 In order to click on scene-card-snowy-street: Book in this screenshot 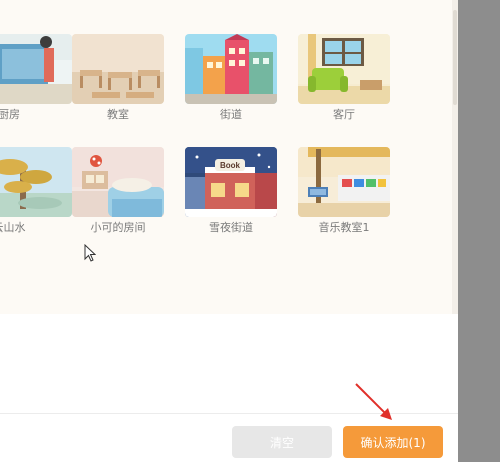, I will do `click(231, 182)`.